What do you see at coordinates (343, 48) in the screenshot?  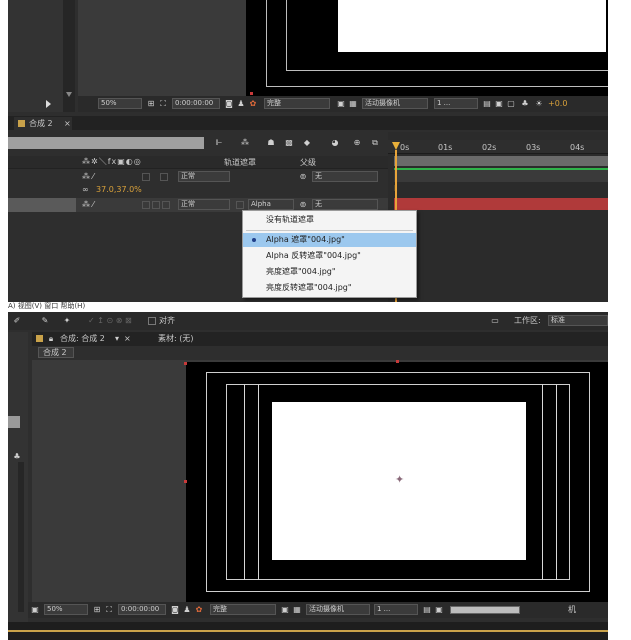 I see `top-comp-viewer` at bounding box center [343, 48].